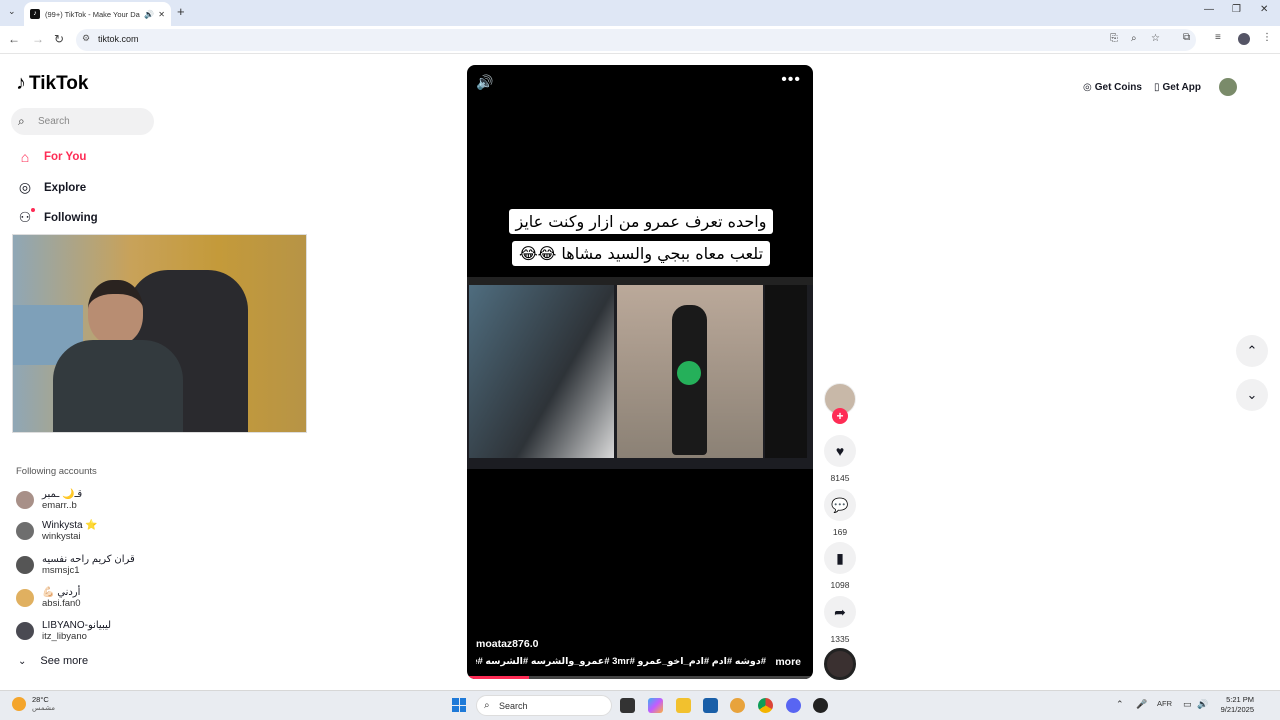 This screenshot has height=720, width=1280. I want to click on share-button: ➦, so click(840, 612).